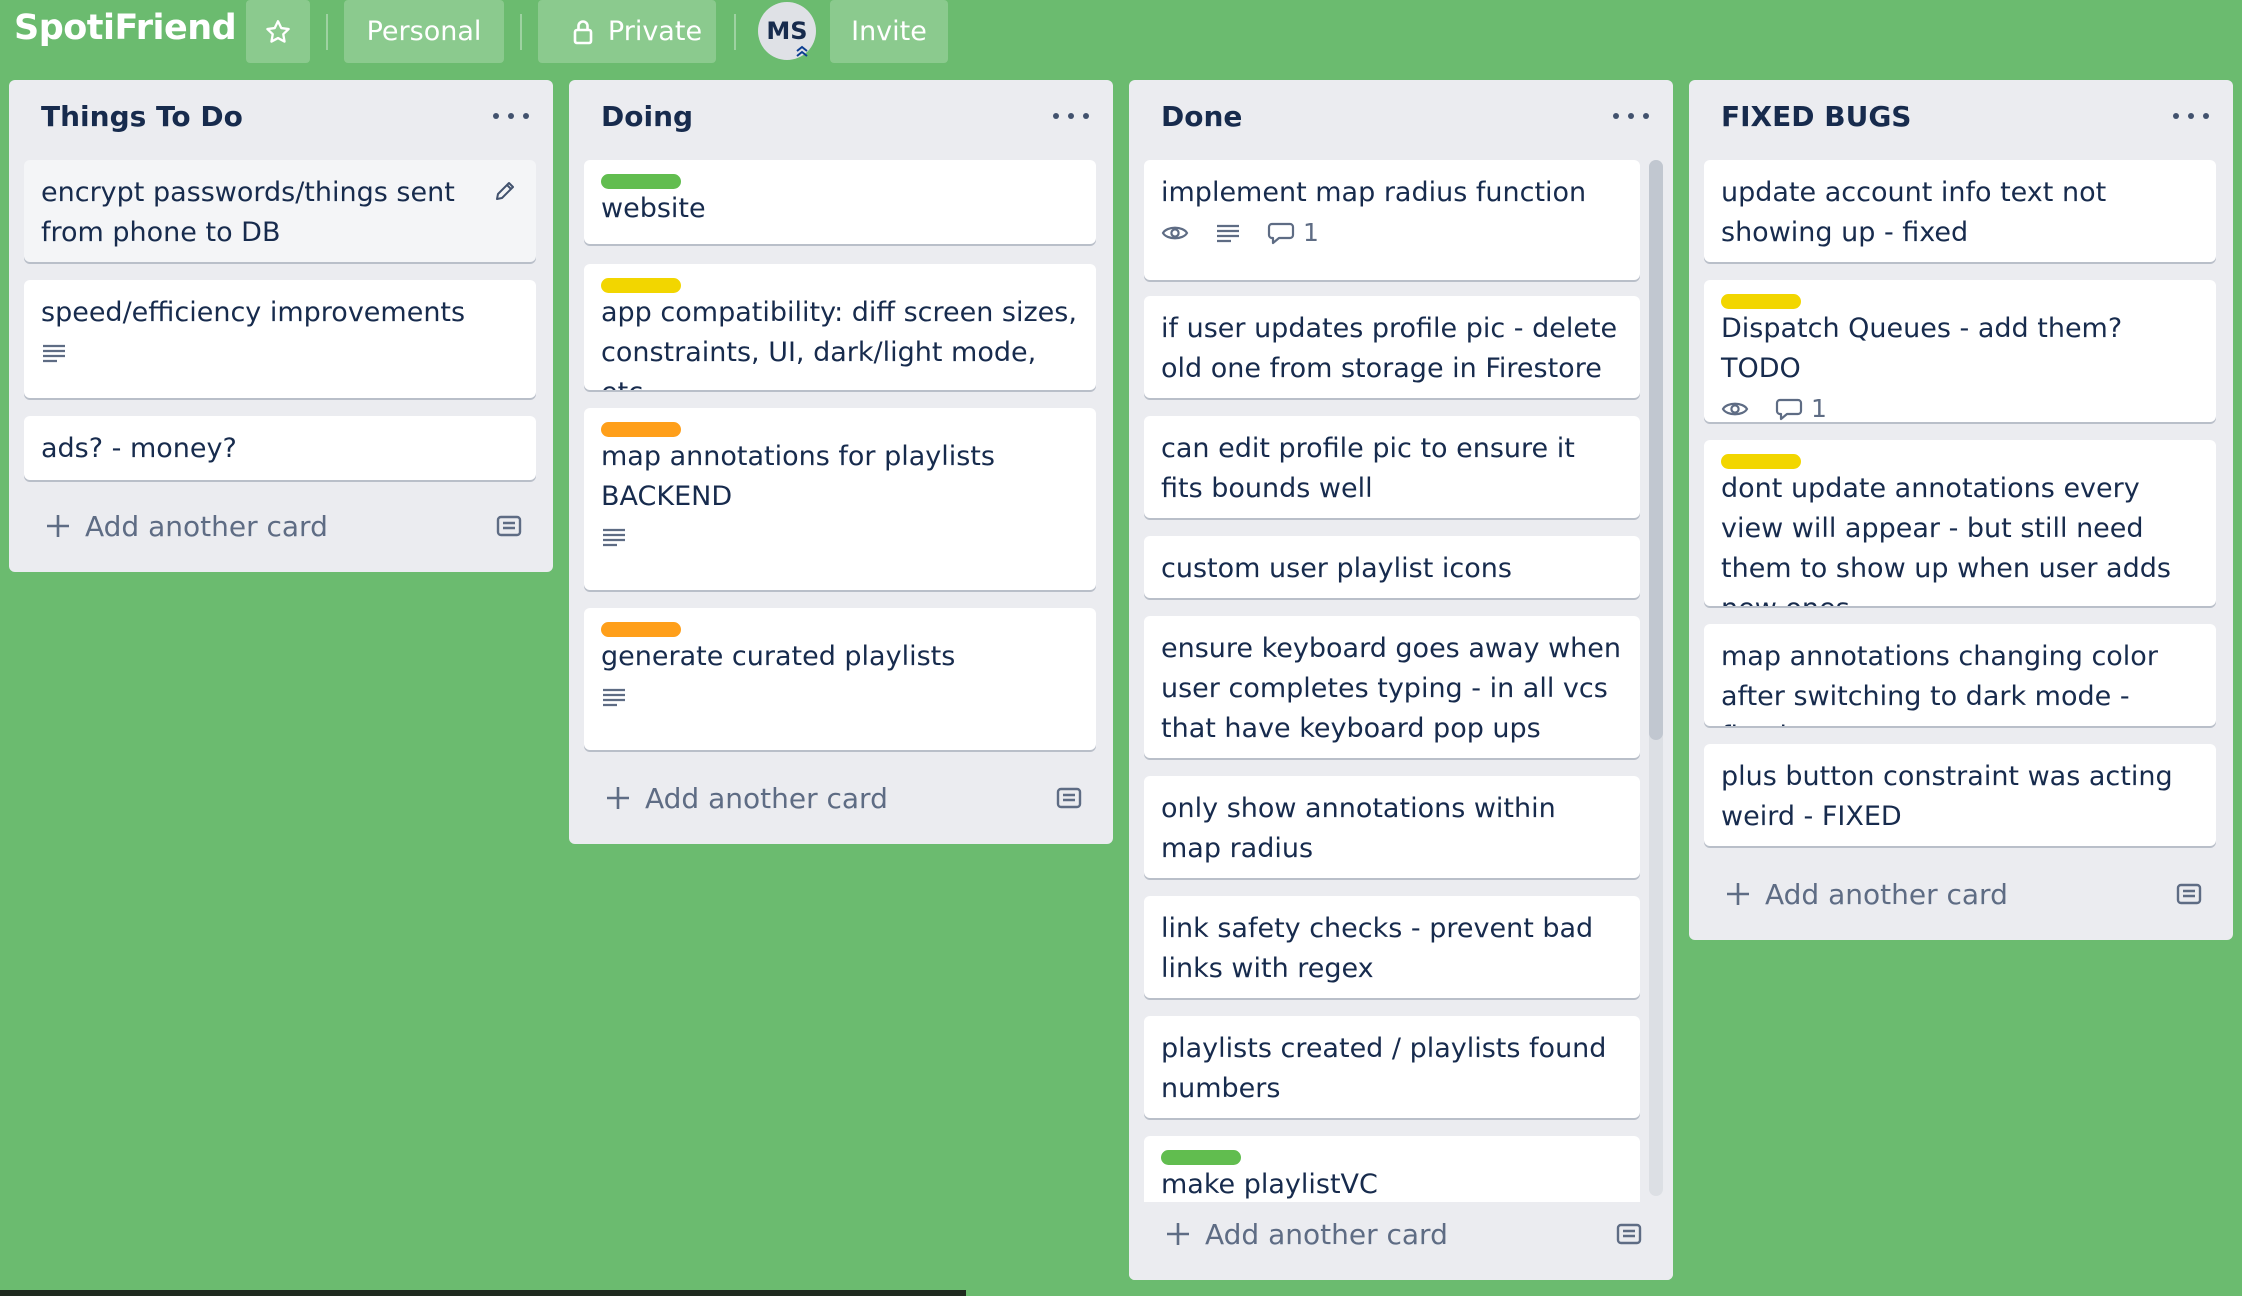 This screenshot has width=2242, height=1296. Describe the element at coordinates (253, 312) in the screenshot. I see `card-title: speed/efficiency improvements` at that location.